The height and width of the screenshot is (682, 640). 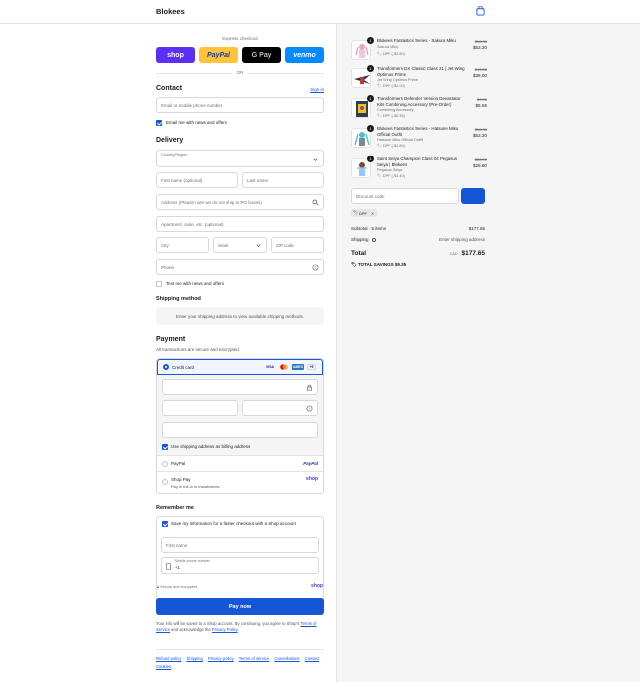 What do you see at coordinates (304, 55) in the screenshot?
I see `venmo-button: venmo` at bounding box center [304, 55].